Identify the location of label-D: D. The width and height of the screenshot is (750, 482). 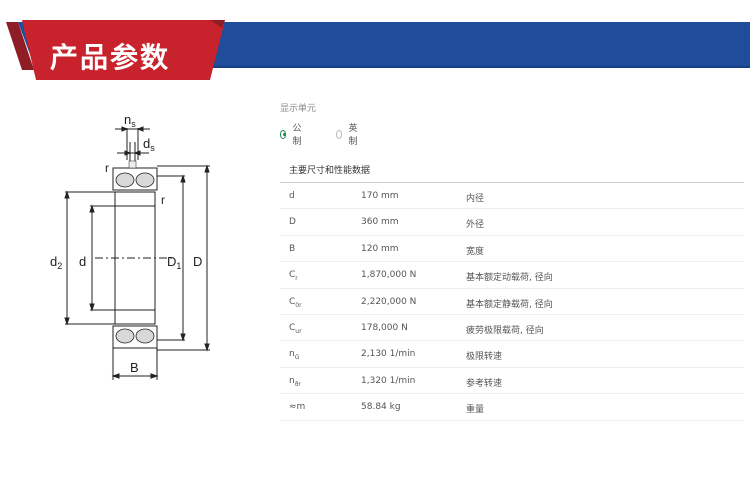
(197, 261).